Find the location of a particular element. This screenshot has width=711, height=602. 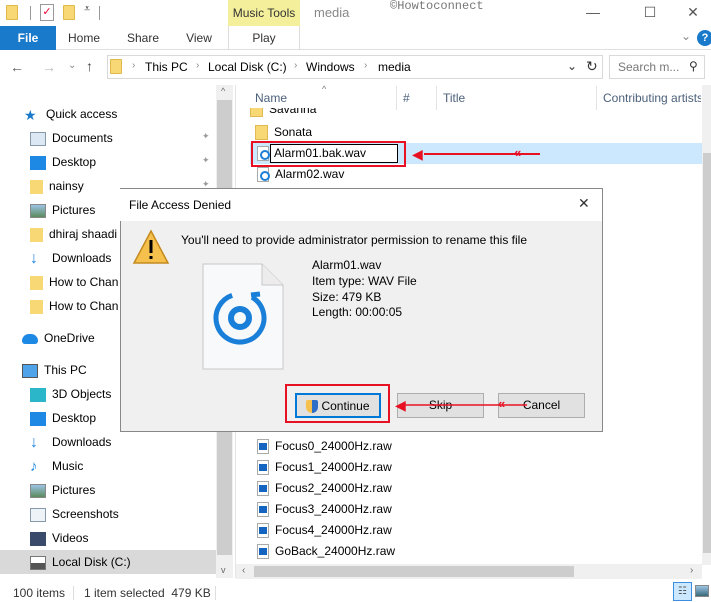

file-row-focus1: Focus1_24000Hz.raw is located at coordinates (479, 467).